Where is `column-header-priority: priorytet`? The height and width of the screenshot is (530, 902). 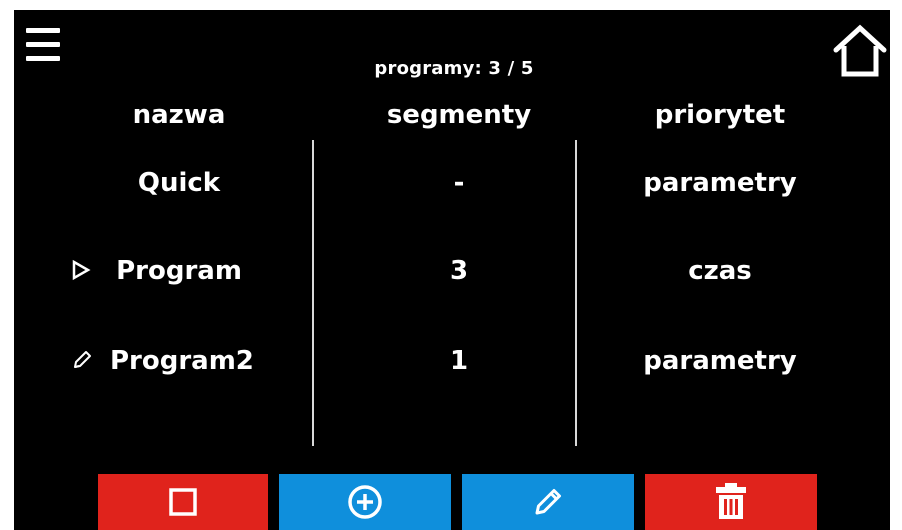
column-header-priority: priorytet is located at coordinates (720, 115).